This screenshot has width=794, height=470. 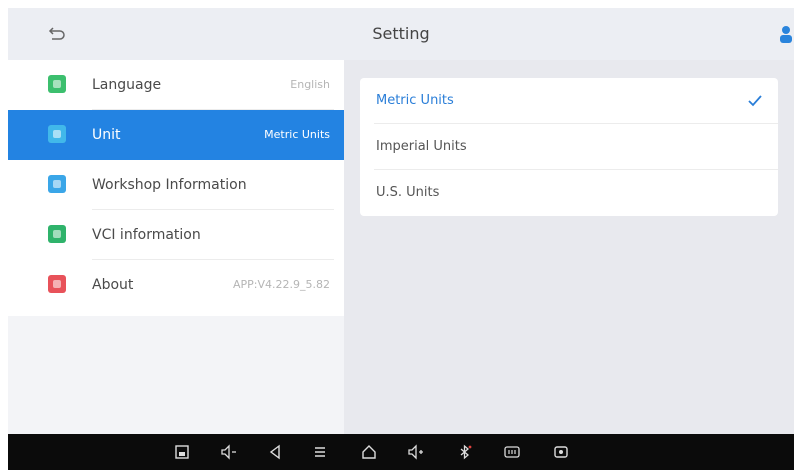 What do you see at coordinates (369, 452) in the screenshot?
I see `home-icon` at bounding box center [369, 452].